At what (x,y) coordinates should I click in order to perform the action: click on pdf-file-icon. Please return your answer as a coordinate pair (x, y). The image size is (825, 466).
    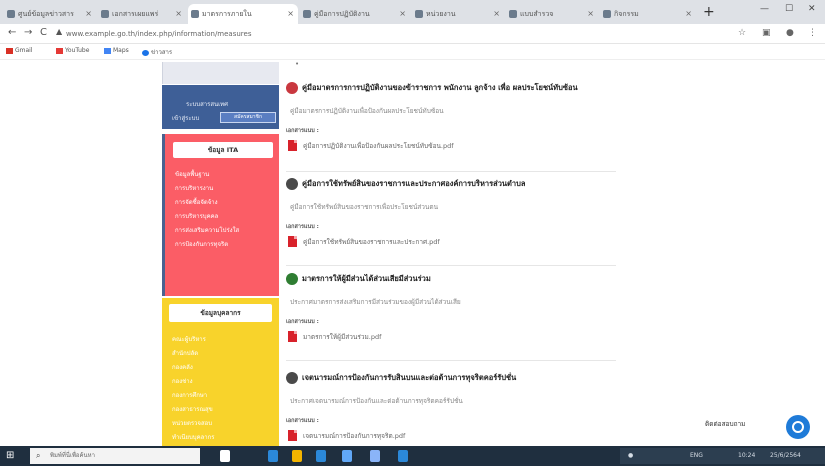
    Looking at the image, I should click on (292, 435).